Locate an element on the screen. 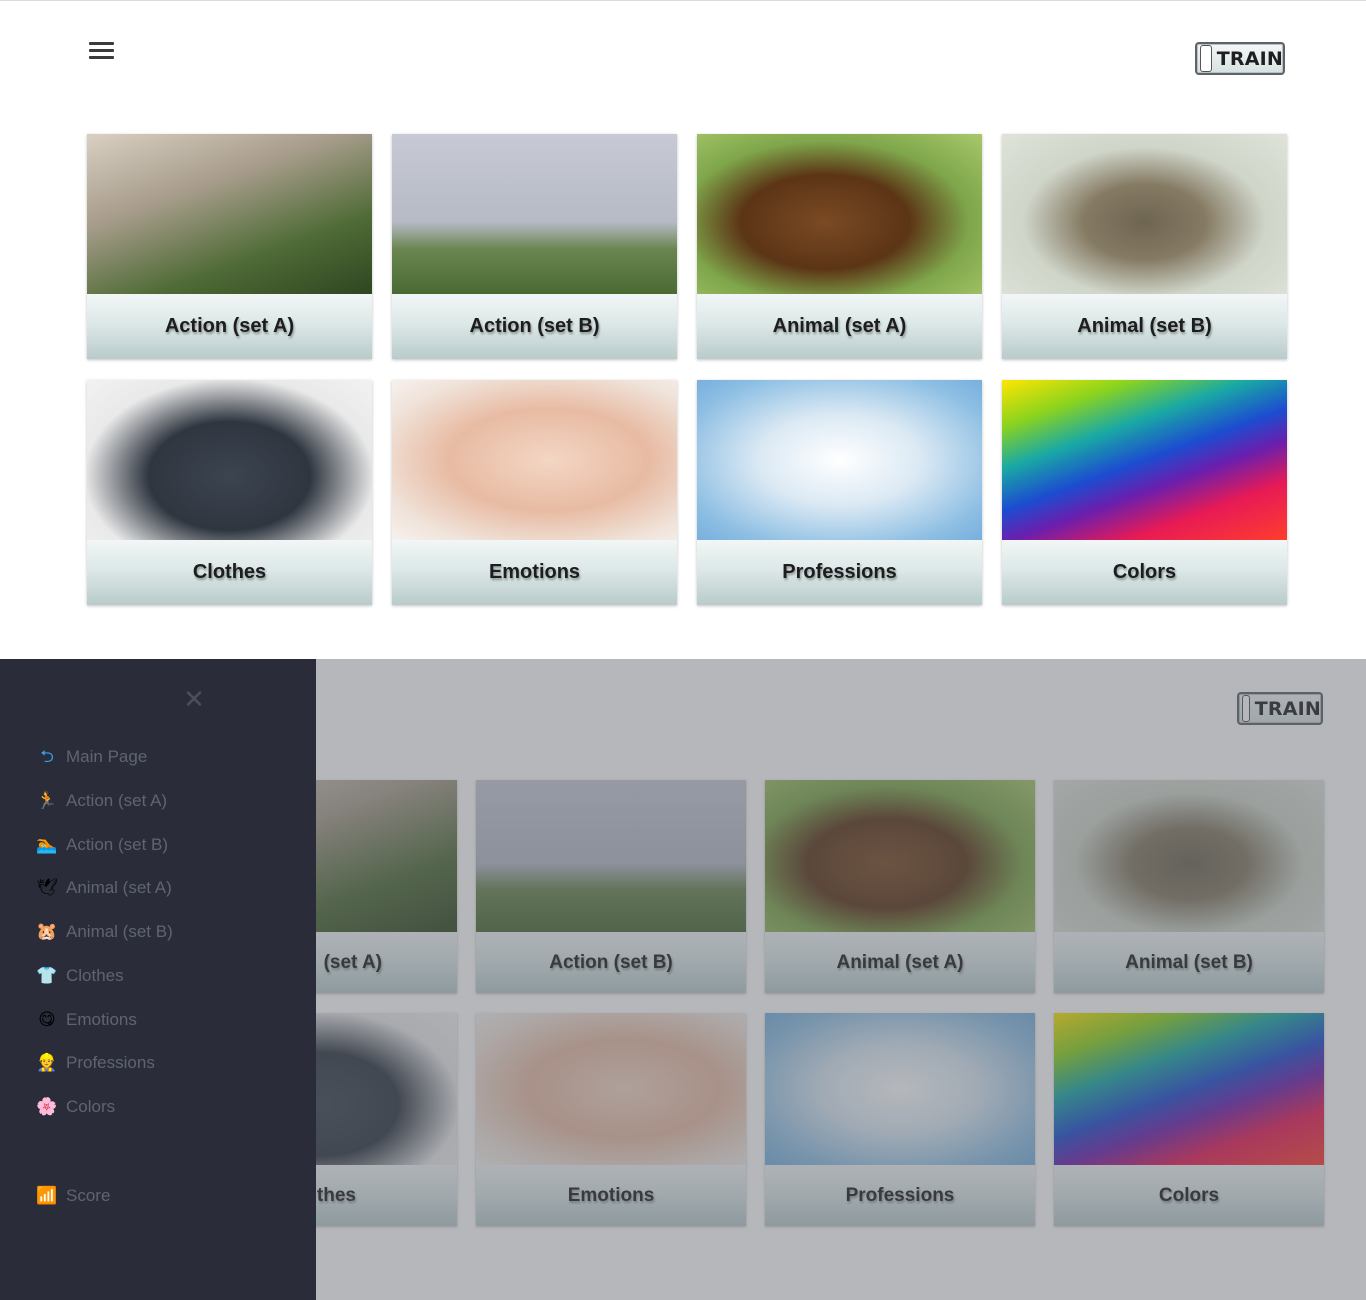 This screenshot has width=1366, height=1300. hoodie-photo is located at coordinates (229, 460).